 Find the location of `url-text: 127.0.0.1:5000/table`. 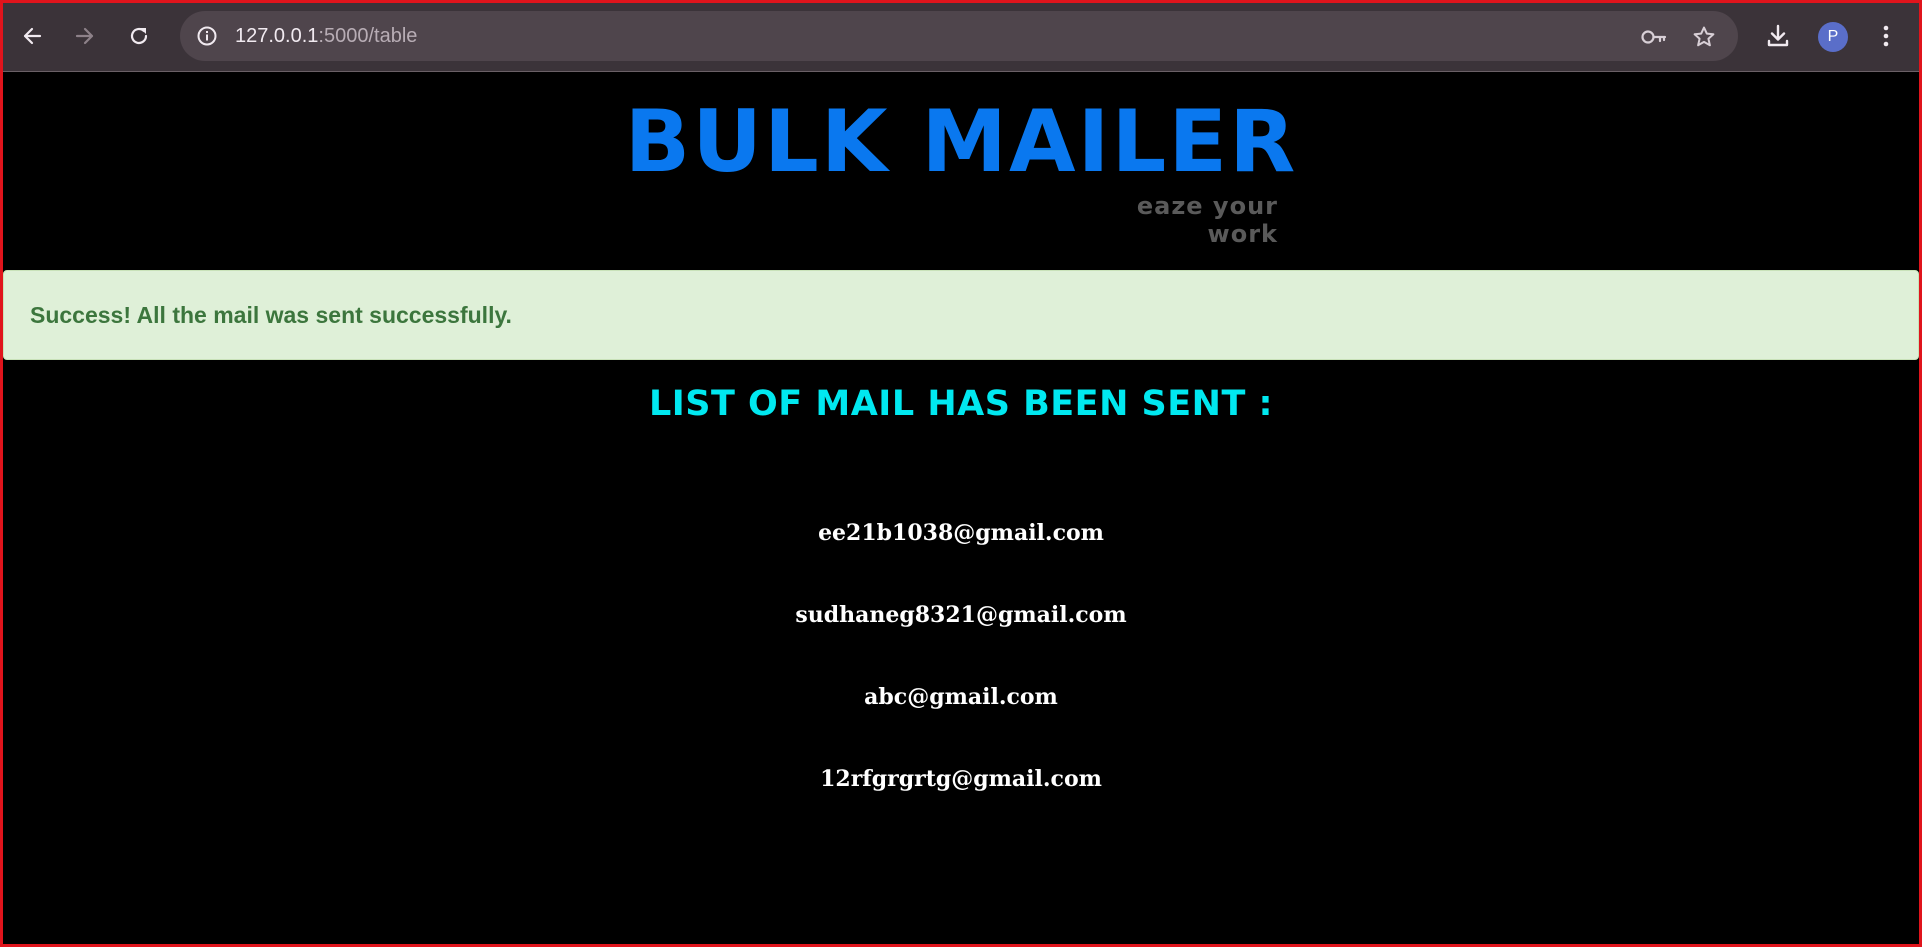

url-text: 127.0.0.1:5000/table is located at coordinates (326, 36).